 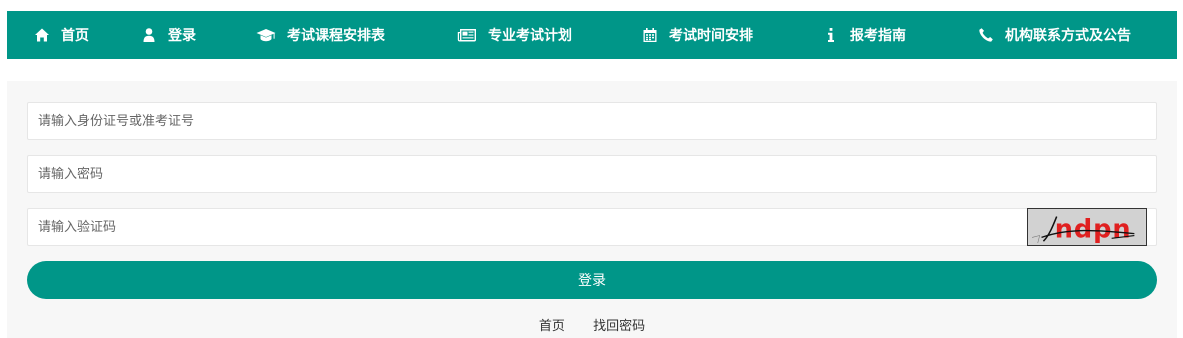 I want to click on nav-item-label: 专业考试计划, so click(x=530, y=36).